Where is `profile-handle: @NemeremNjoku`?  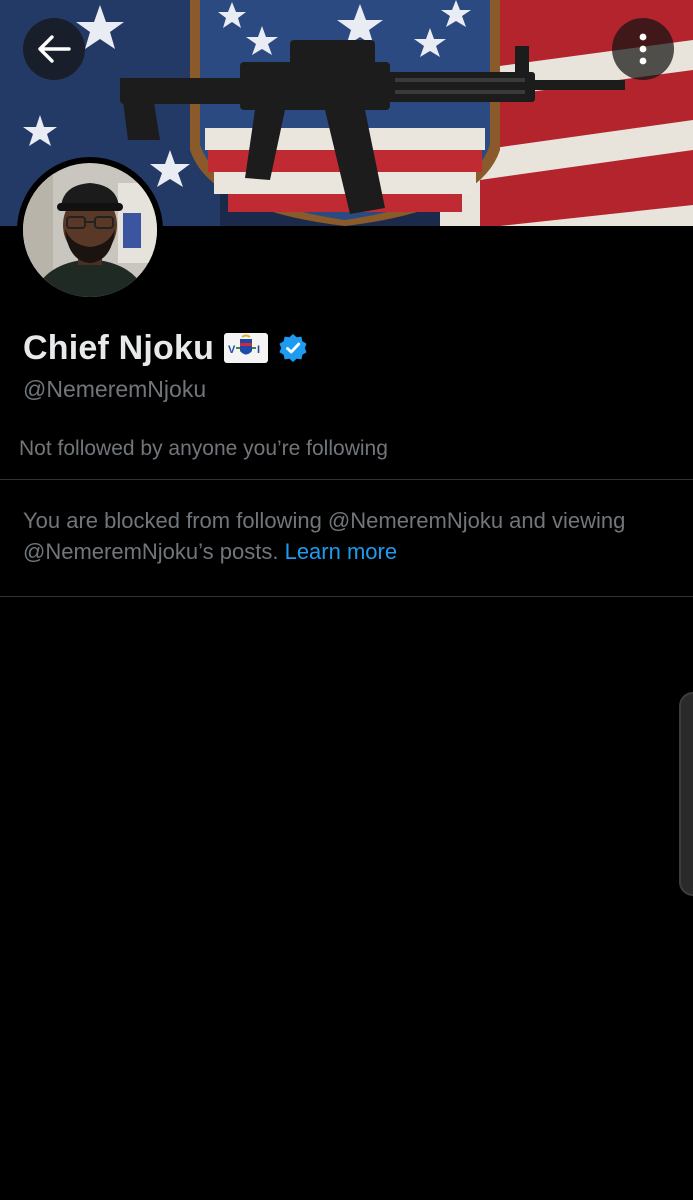
profile-handle: @NemeremNjoku is located at coordinates (115, 389).